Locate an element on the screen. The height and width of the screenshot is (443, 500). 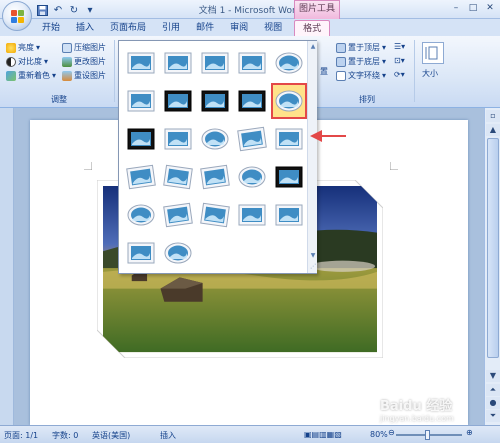
change-picture-icon is located at coordinates (67, 61).